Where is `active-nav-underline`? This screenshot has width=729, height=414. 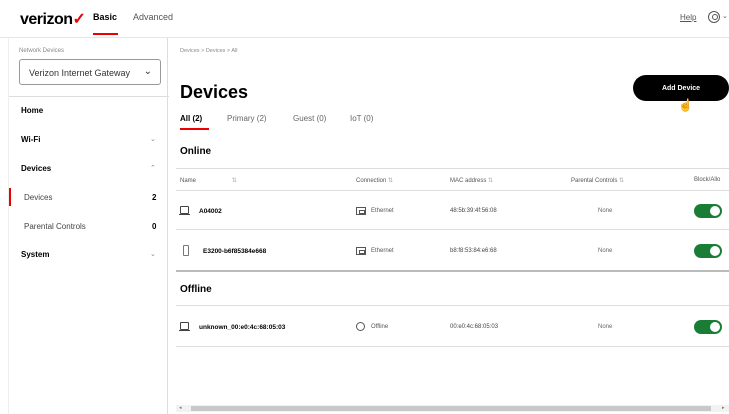
active-nav-underline is located at coordinates (105, 34).